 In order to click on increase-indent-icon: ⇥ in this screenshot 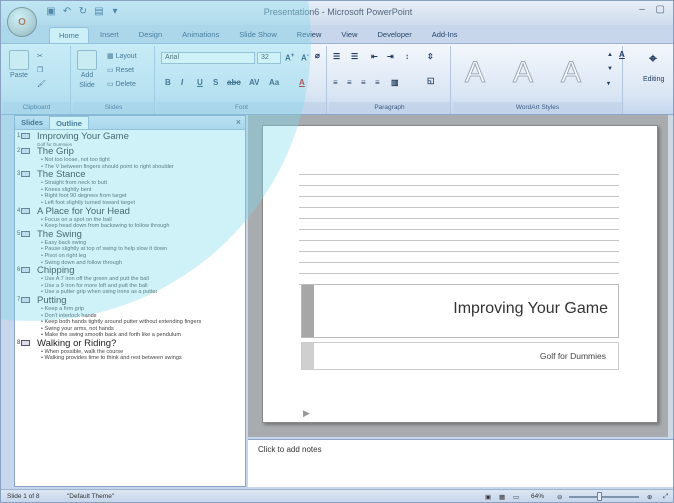, I will do `click(390, 56)`.